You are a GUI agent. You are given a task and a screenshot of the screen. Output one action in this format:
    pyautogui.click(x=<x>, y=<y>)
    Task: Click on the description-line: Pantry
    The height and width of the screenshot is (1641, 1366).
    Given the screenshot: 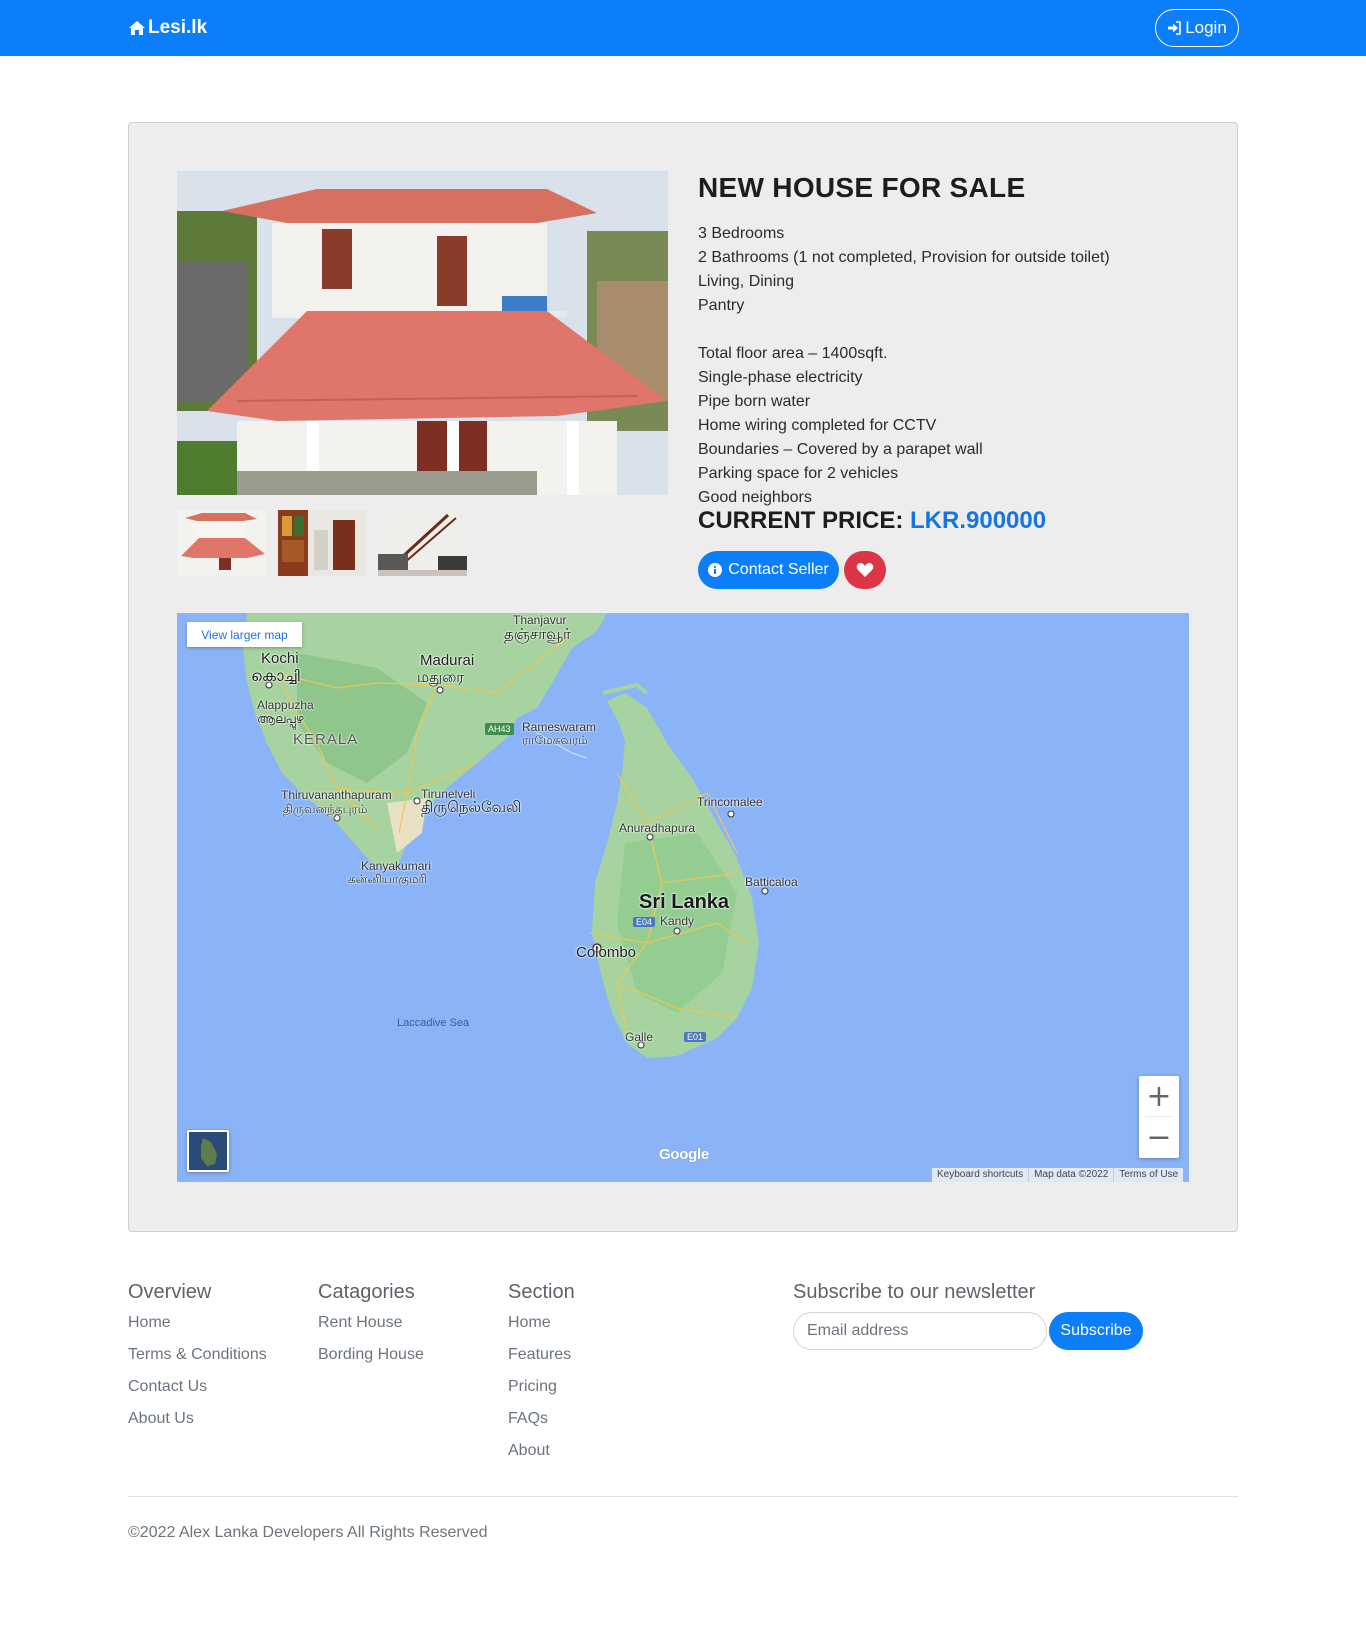 What is the action you would take?
    pyautogui.click(x=721, y=305)
    